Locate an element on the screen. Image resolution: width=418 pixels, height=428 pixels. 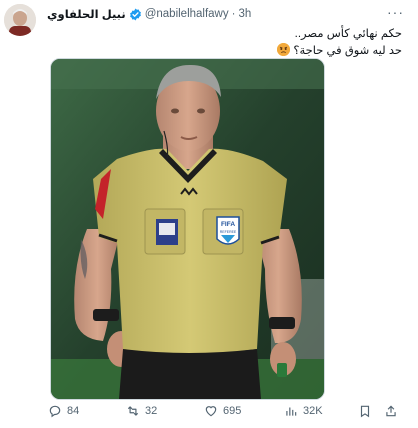
more-options-icon: ··· is located at coordinates (395, 12).